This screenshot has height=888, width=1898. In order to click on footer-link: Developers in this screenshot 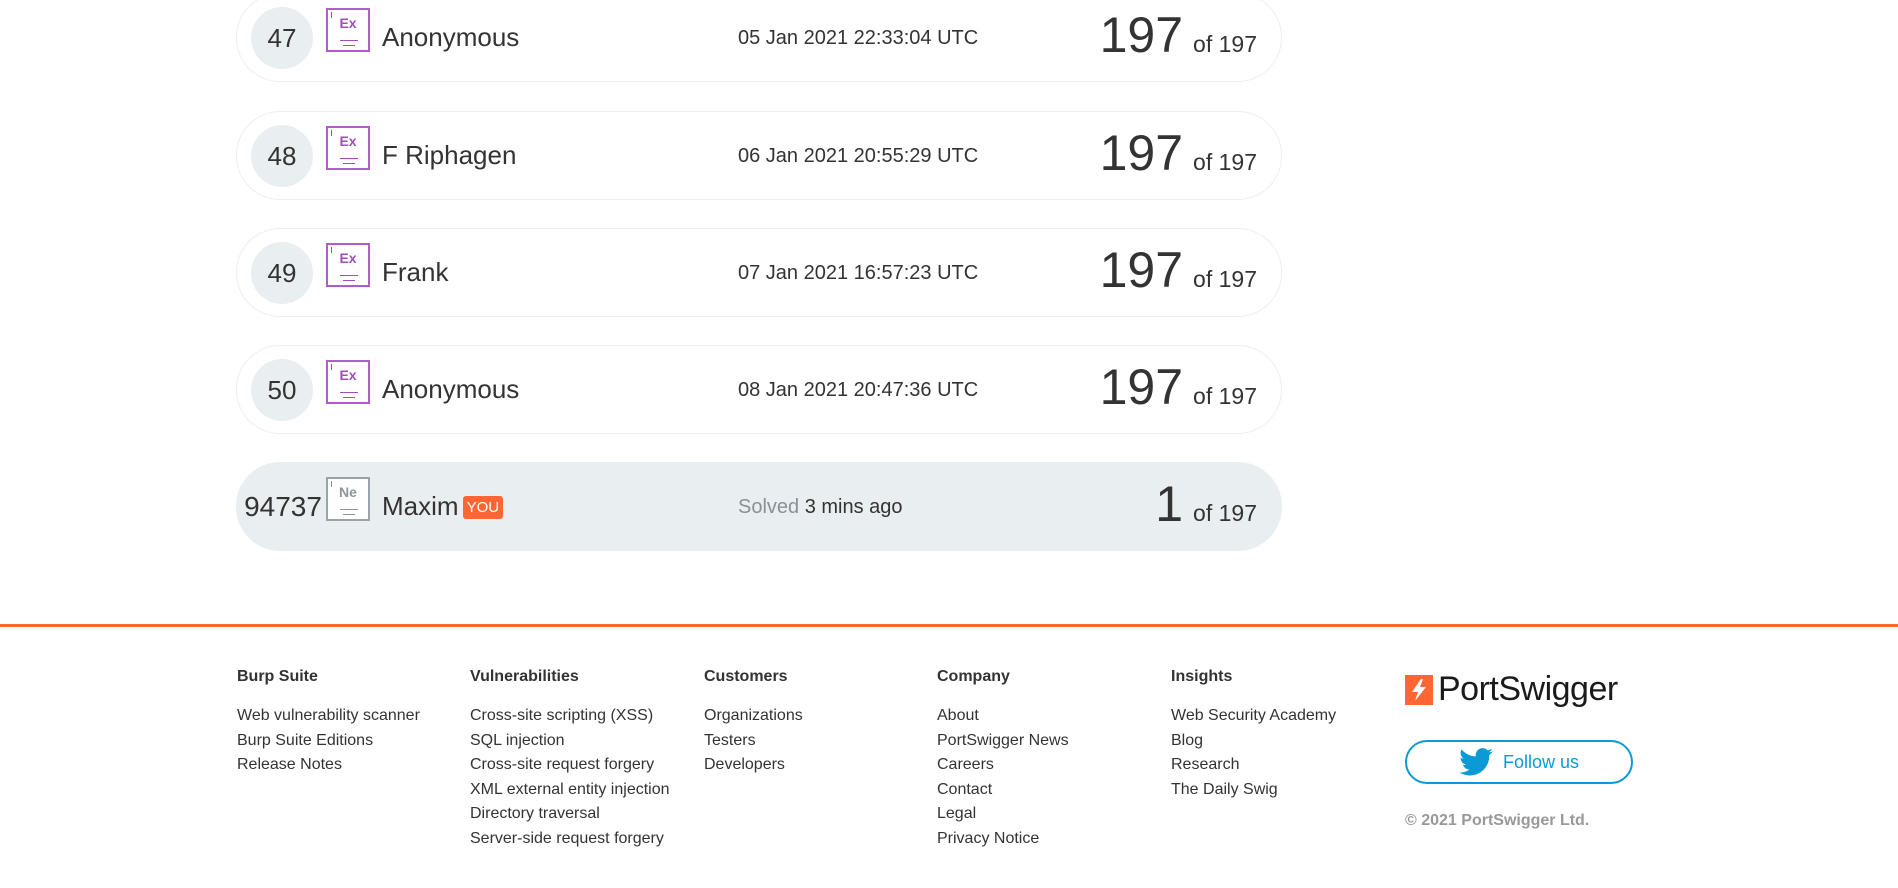, I will do `click(816, 765)`.